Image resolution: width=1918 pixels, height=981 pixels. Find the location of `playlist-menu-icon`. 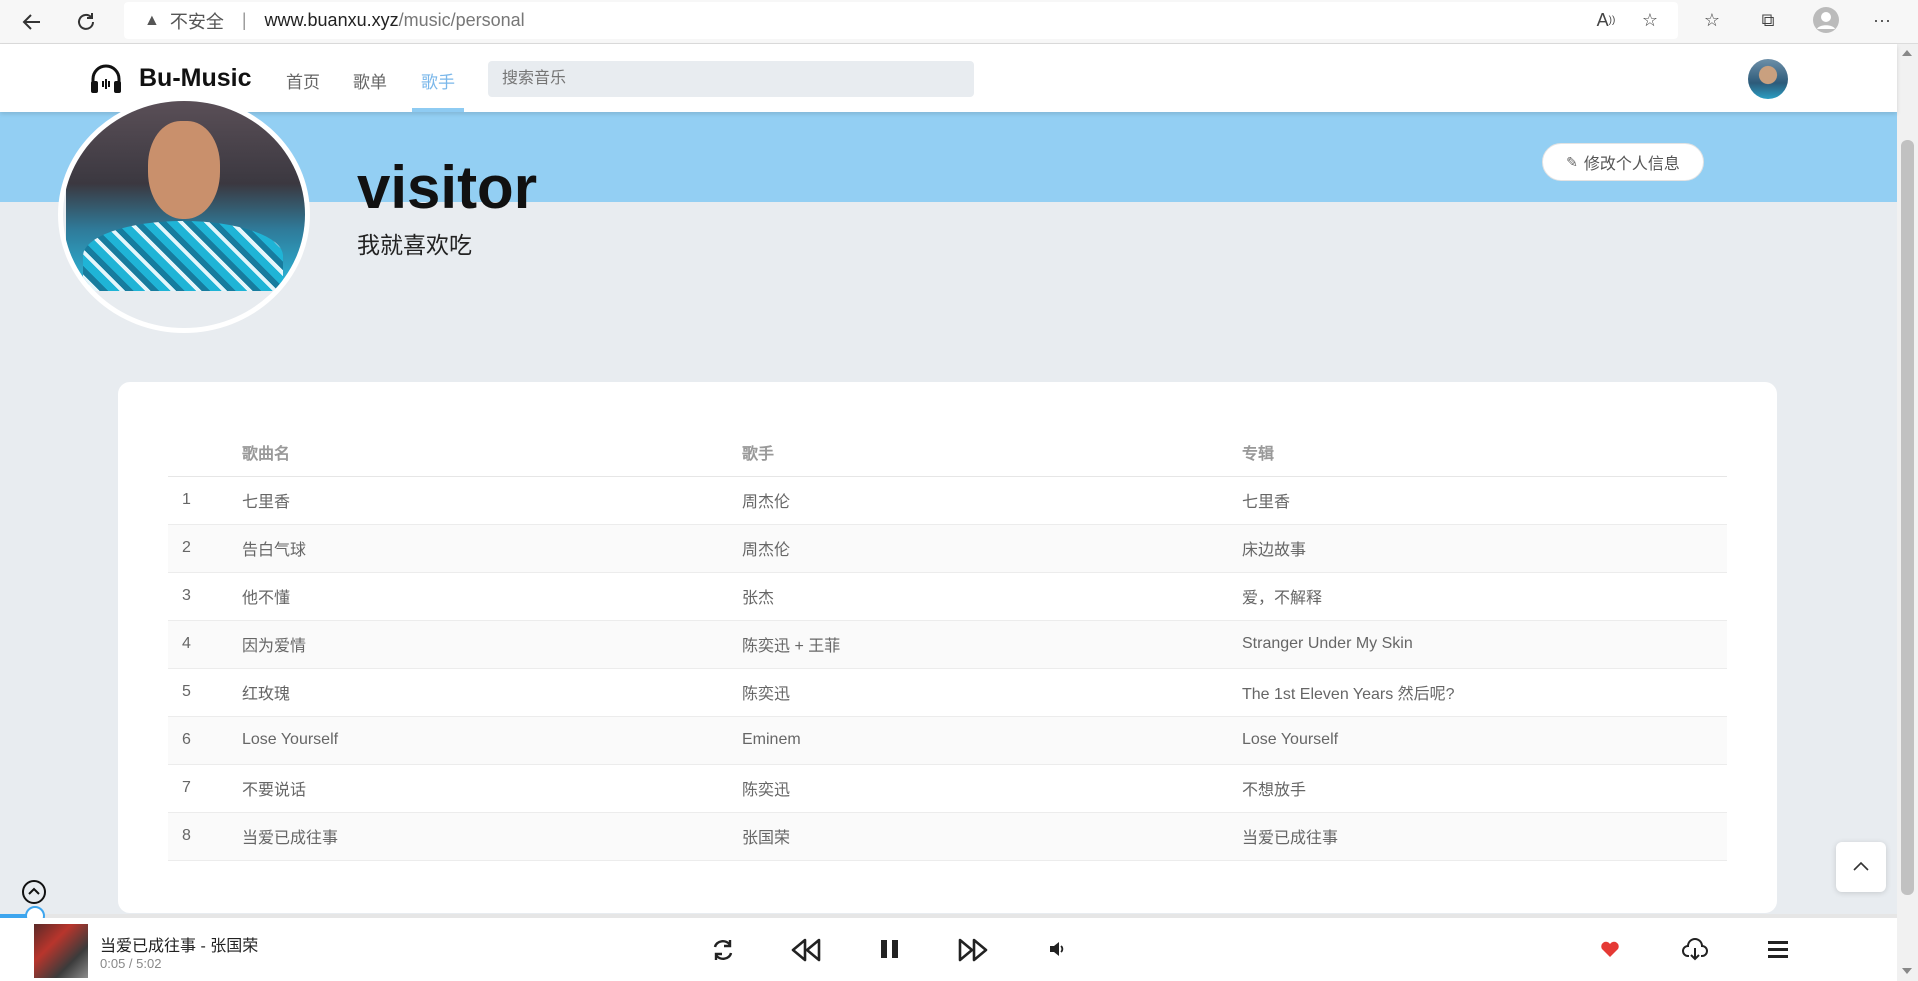

playlist-menu-icon is located at coordinates (1778, 949).